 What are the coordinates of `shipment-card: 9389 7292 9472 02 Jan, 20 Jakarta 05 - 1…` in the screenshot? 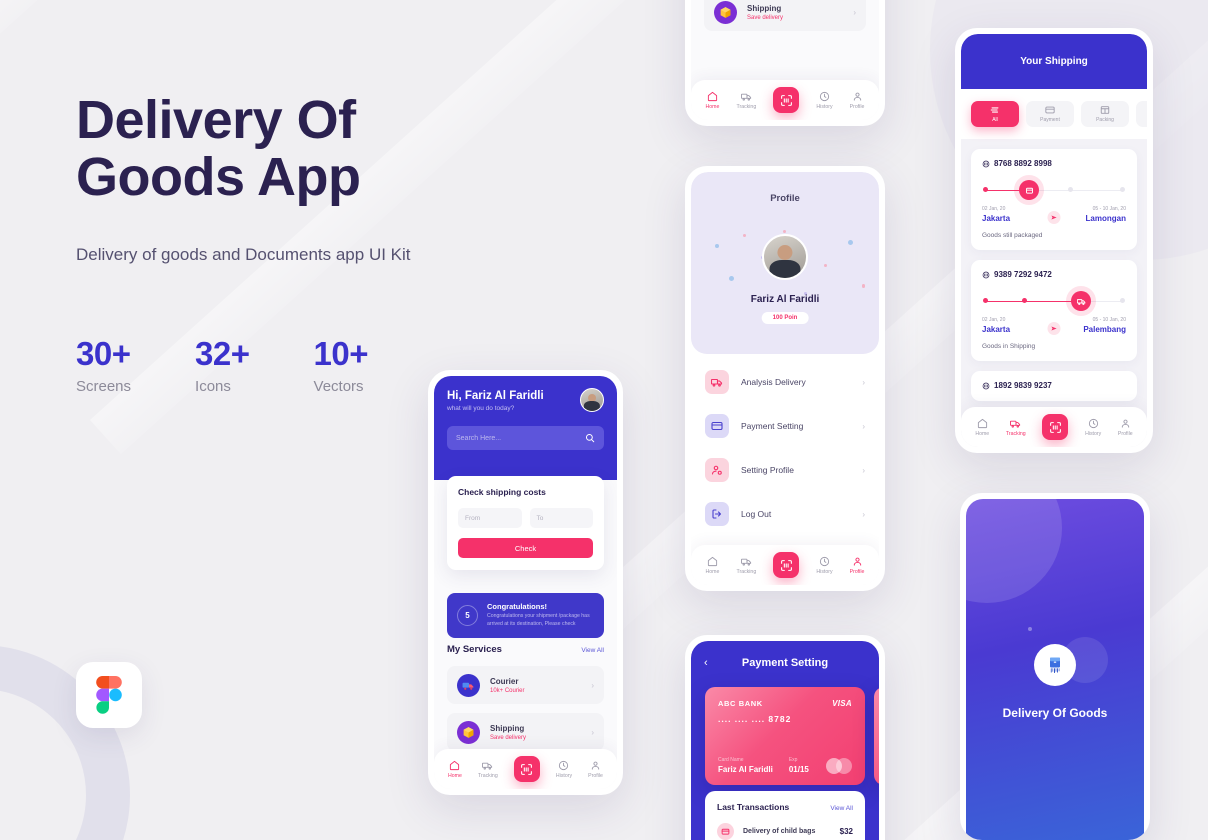 It's located at (1054, 310).